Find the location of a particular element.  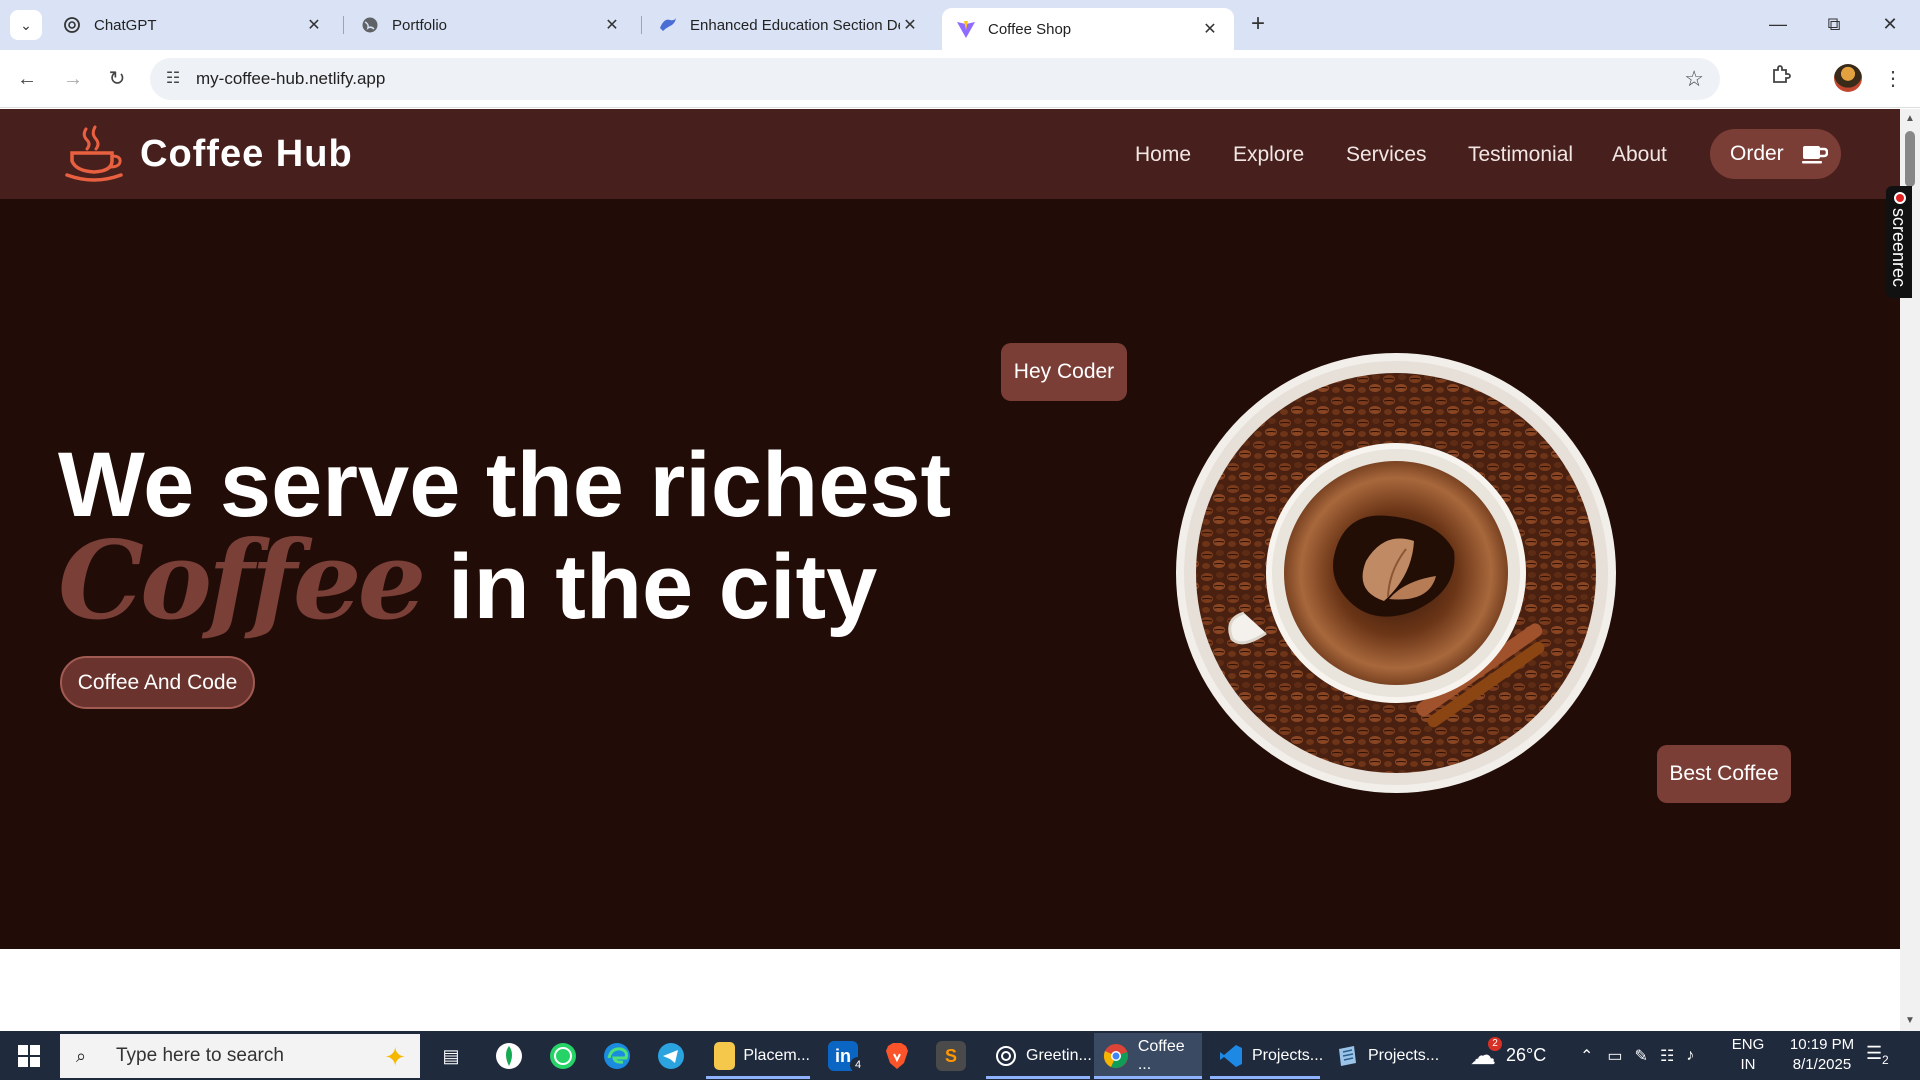

weather-widget: ☁ 26°C is located at coordinates (1508, 1055).